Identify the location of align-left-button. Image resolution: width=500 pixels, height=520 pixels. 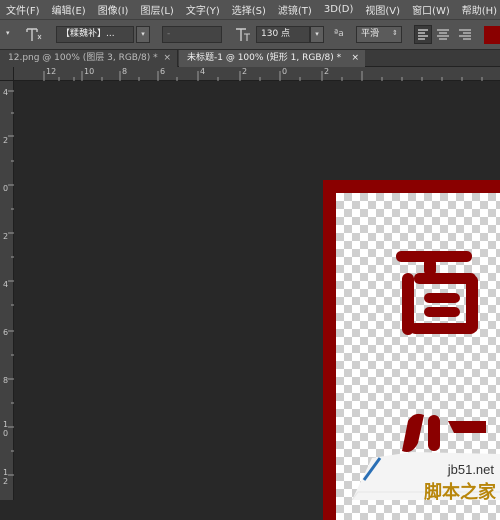
(423, 34).